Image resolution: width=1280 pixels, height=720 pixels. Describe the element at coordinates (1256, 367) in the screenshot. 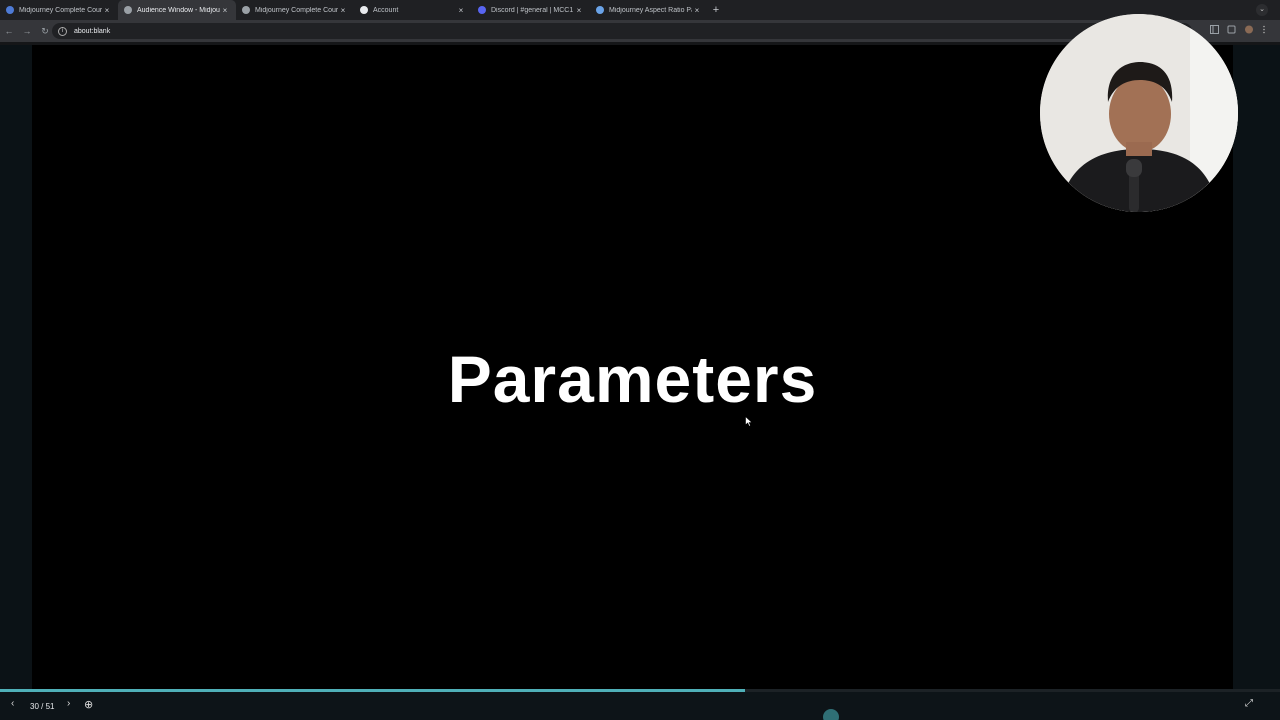

I see `presentation-right-margin` at that location.